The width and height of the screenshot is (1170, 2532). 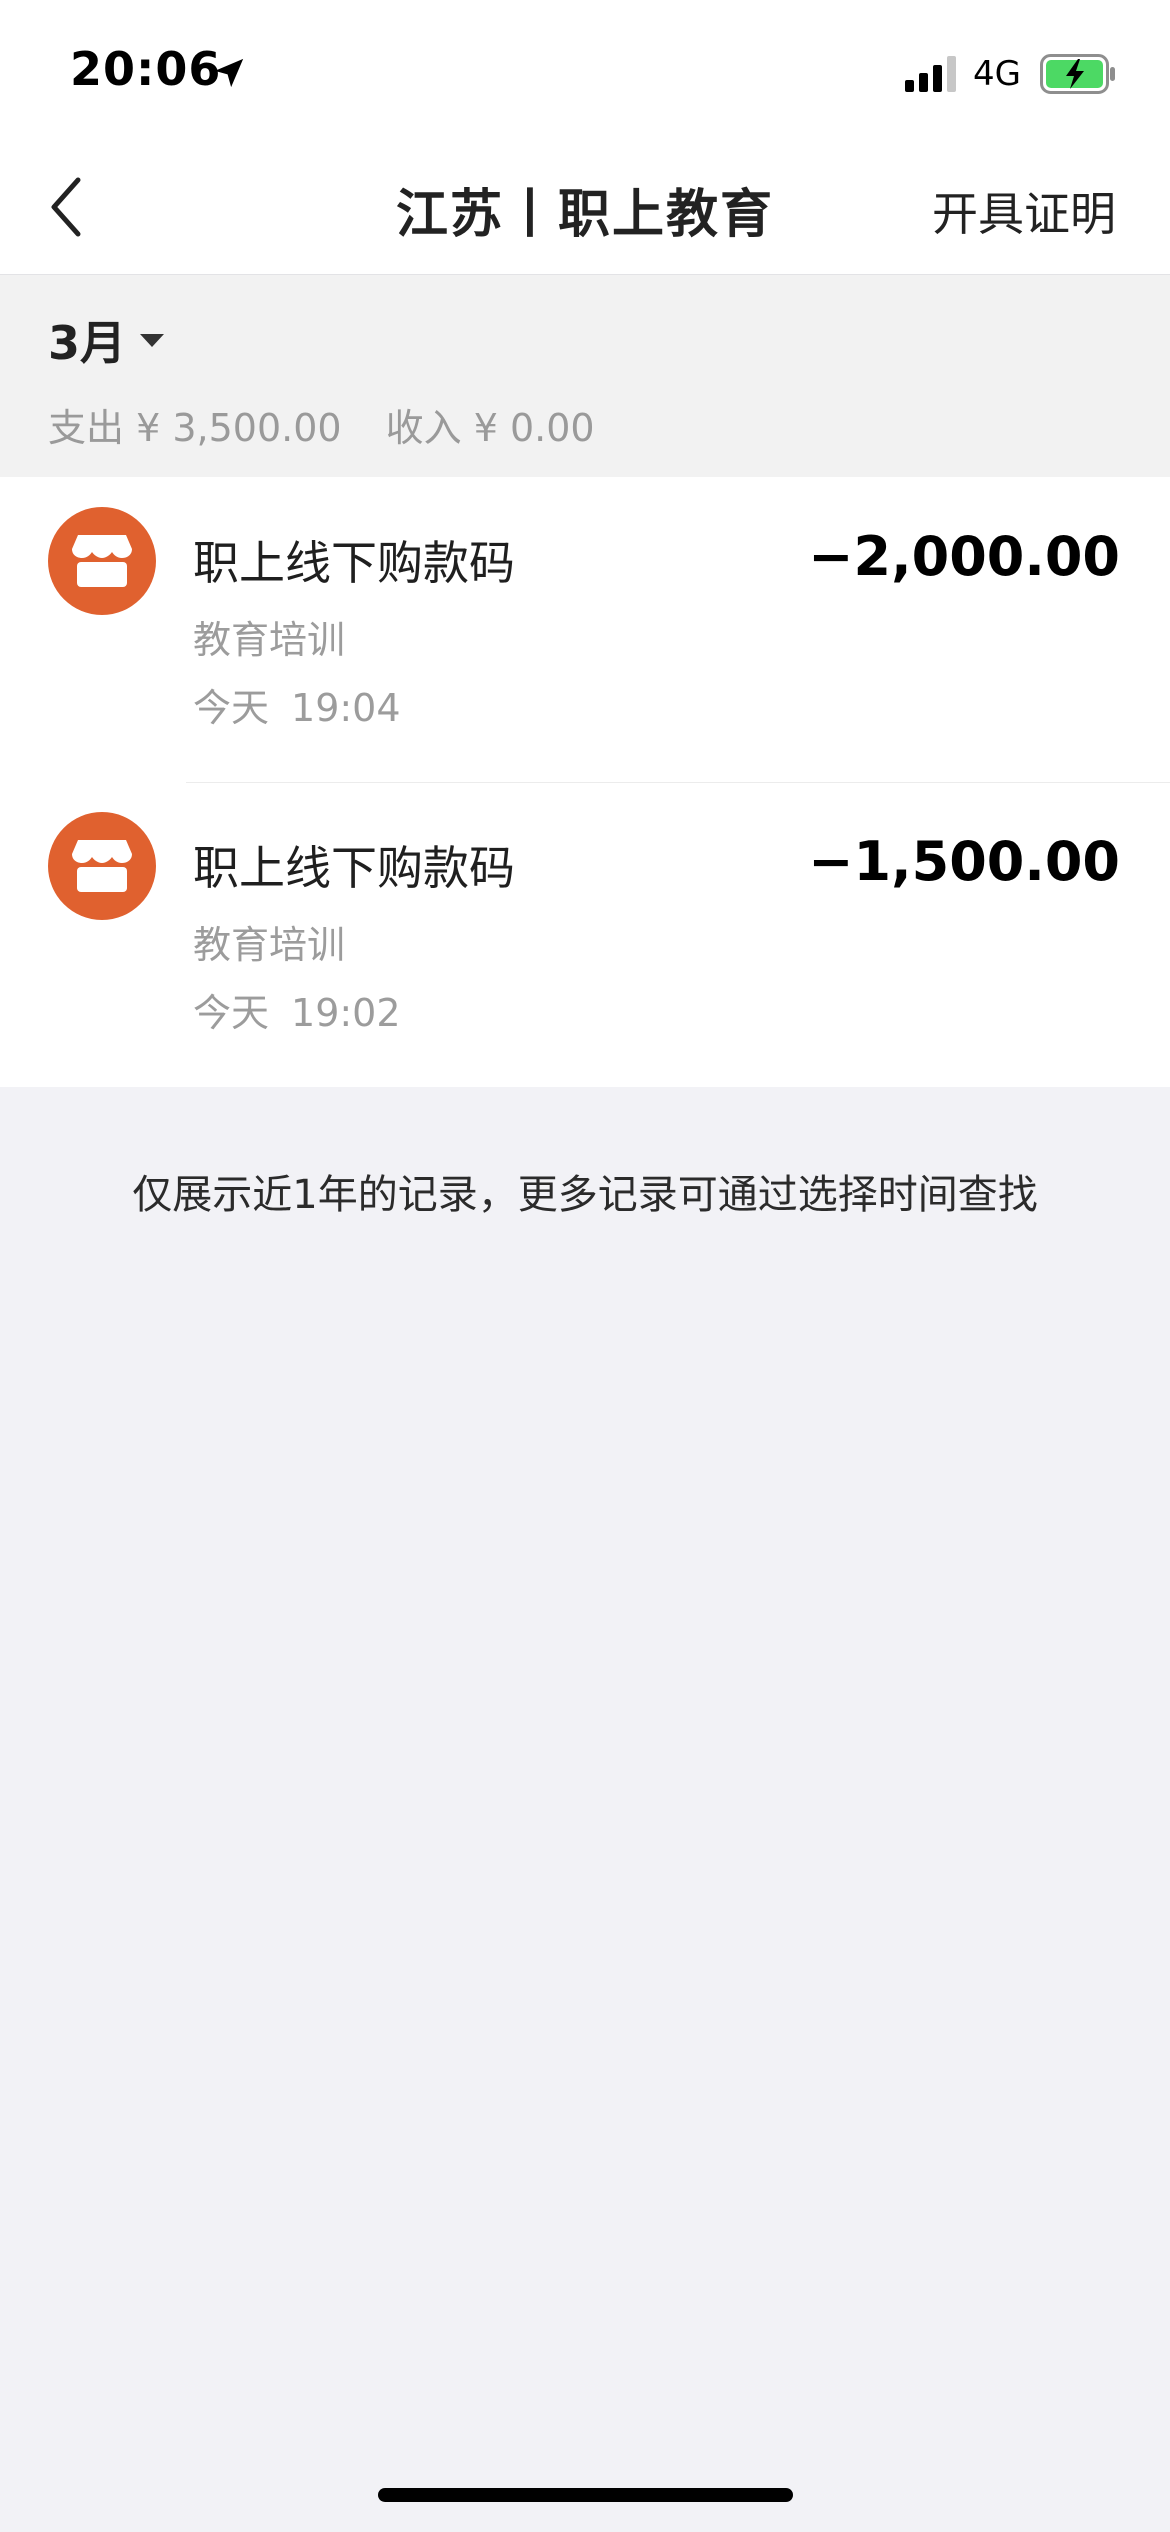 I want to click on income-label: 收入, so click(x=423, y=428).